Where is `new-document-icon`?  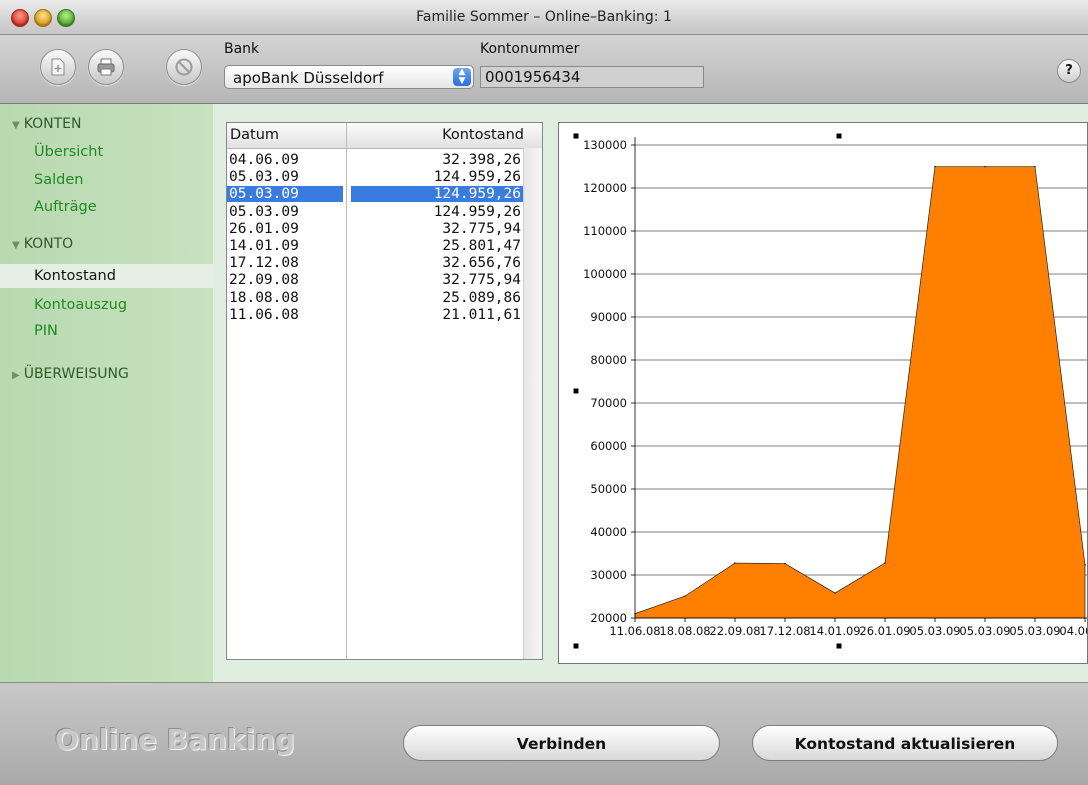
new-document-icon is located at coordinates (58, 67).